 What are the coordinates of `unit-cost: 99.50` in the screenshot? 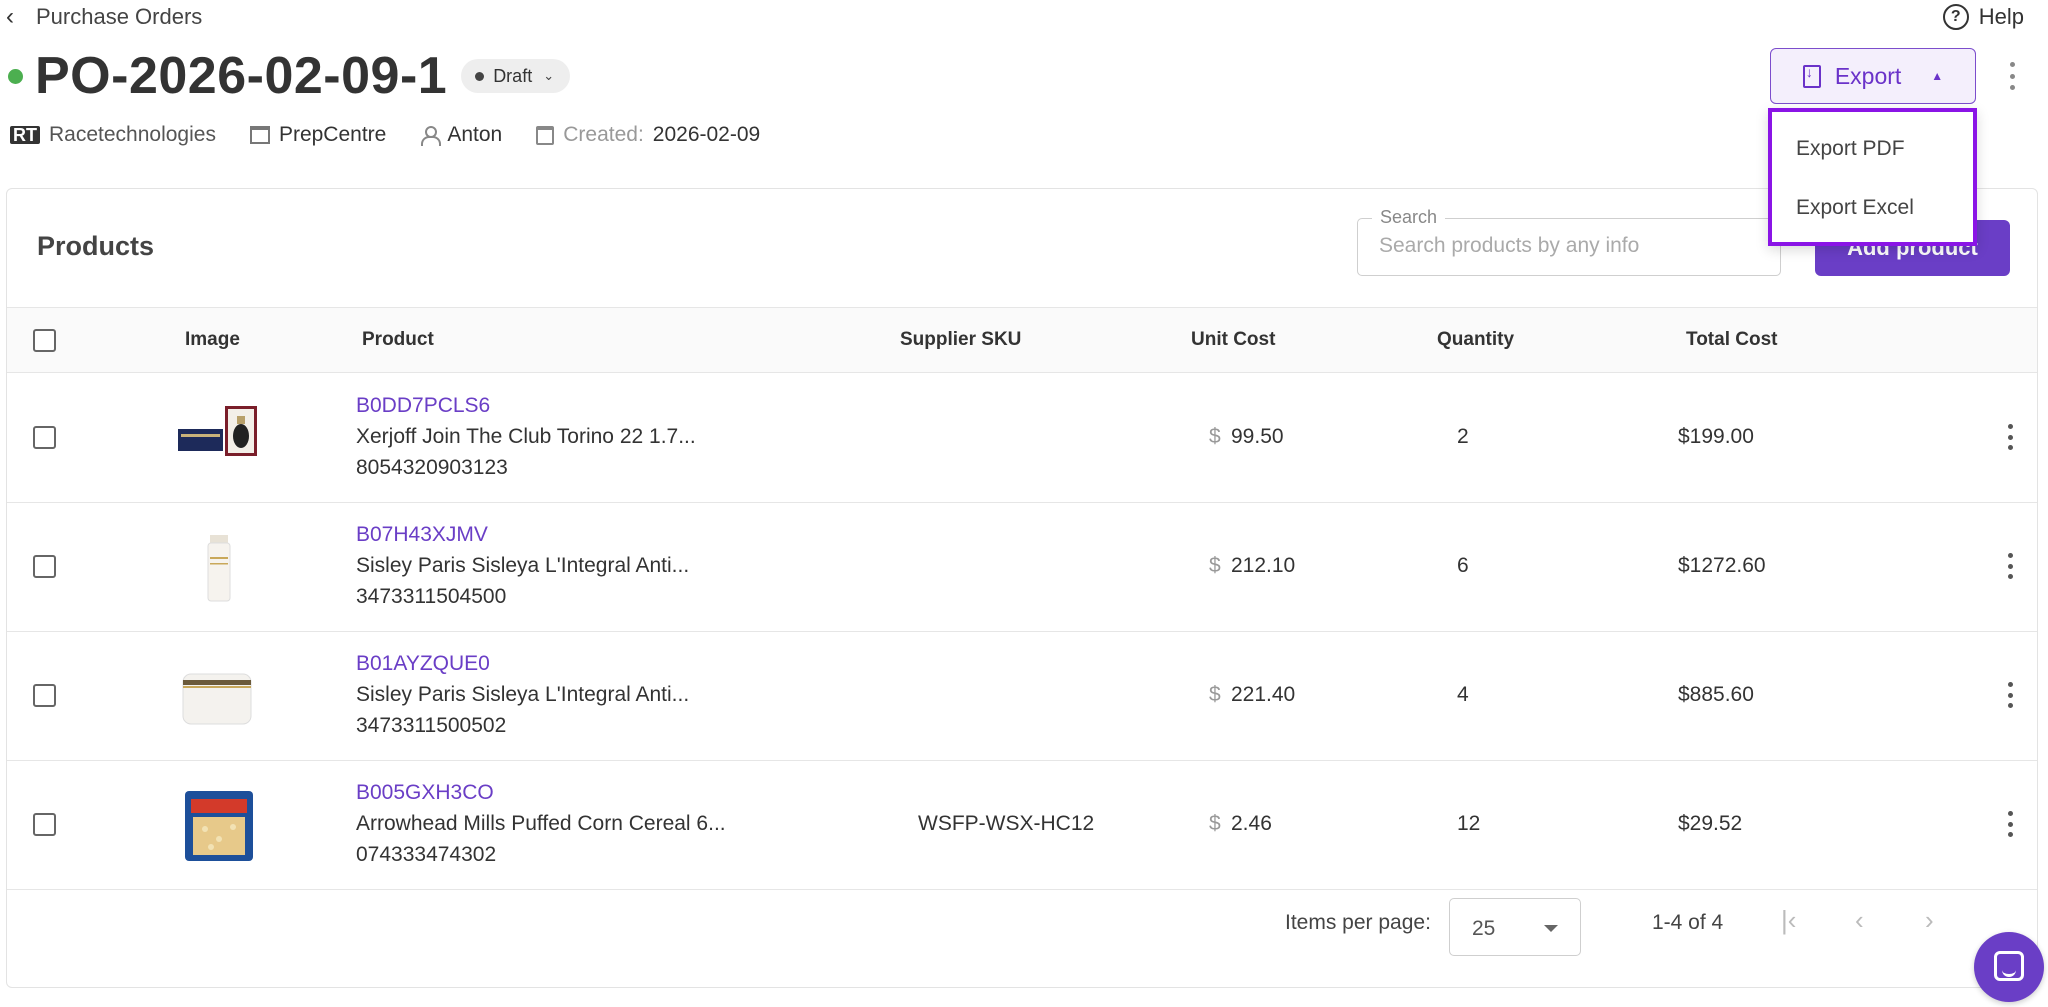 It's located at (1257, 437).